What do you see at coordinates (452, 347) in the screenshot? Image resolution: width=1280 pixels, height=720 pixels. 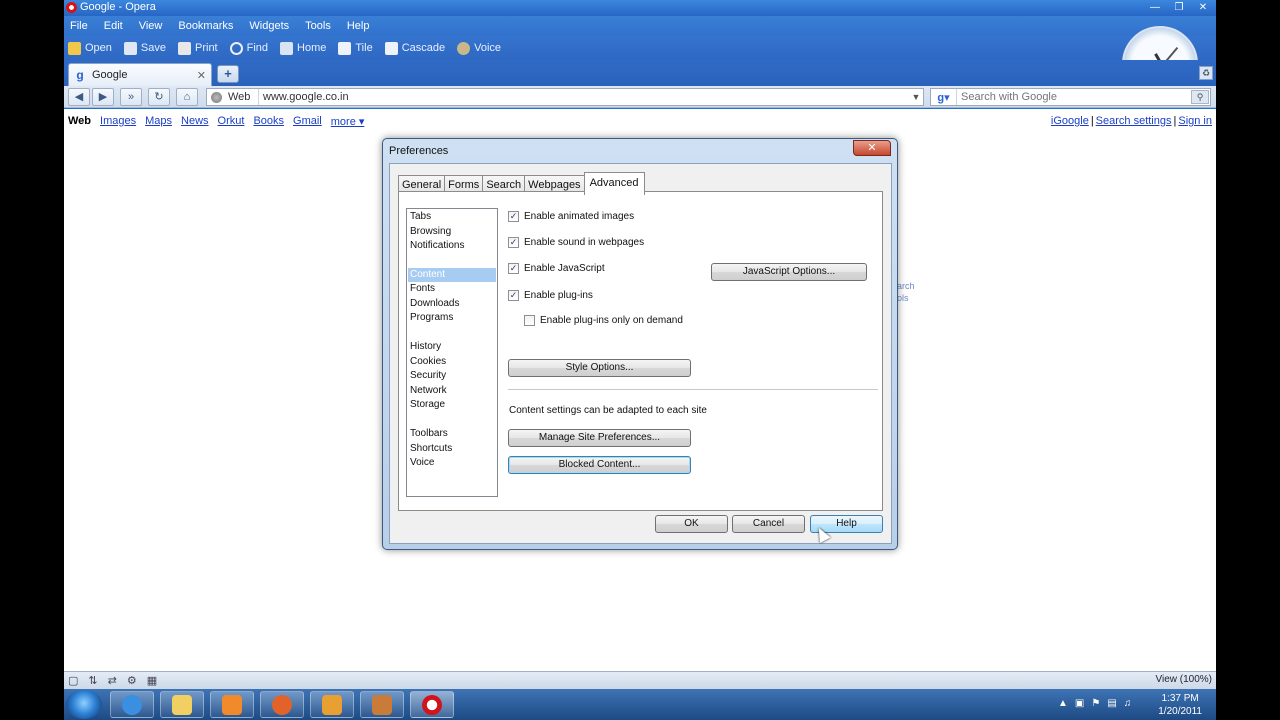 I see `category-history: History` at bounding box center [452, 347].